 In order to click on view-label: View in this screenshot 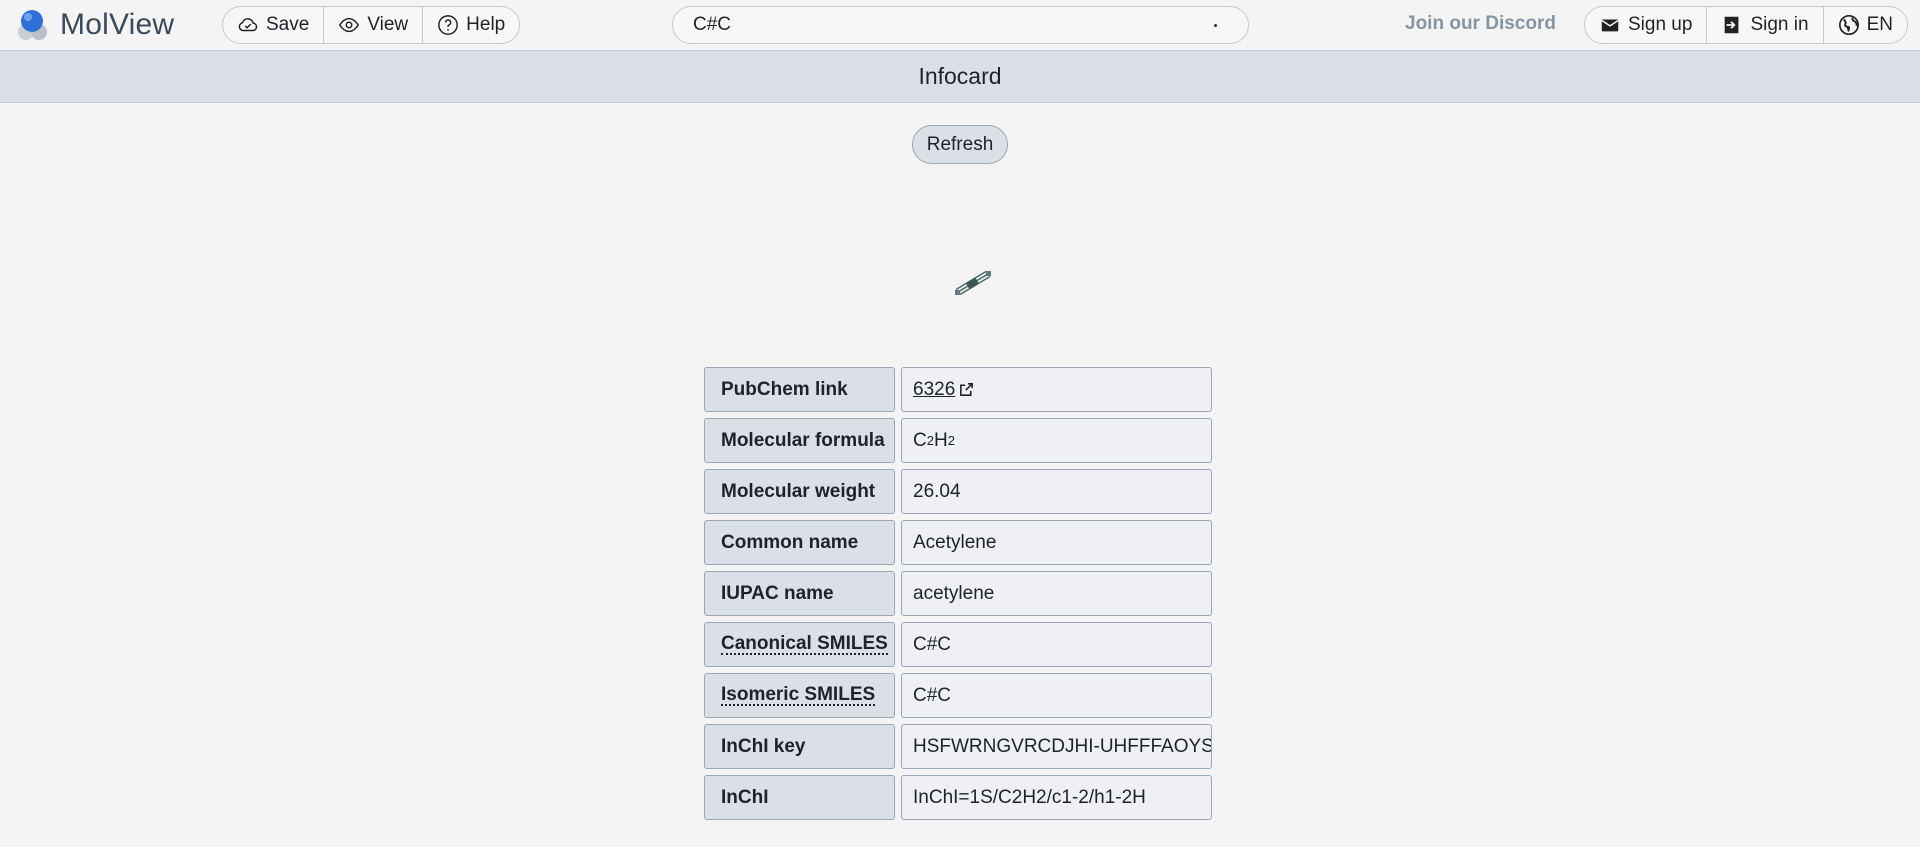, I will do `click(388, 24)`.